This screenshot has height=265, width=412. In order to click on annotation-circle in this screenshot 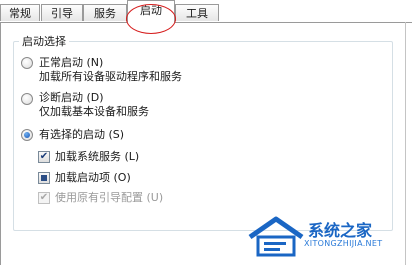, I will do `click(151, 19)`.